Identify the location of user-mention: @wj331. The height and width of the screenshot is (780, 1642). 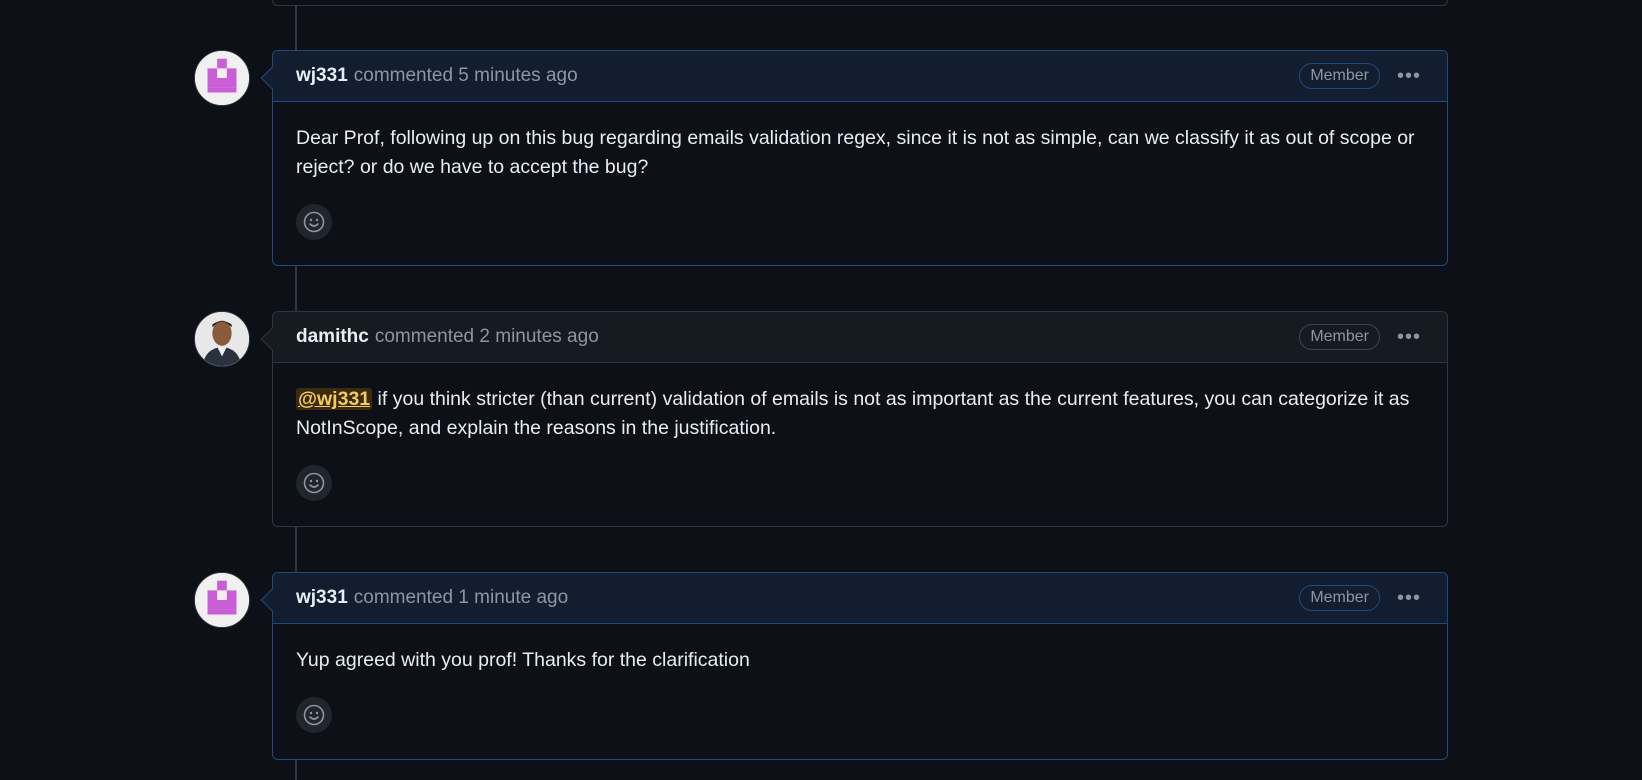
(334, 399).